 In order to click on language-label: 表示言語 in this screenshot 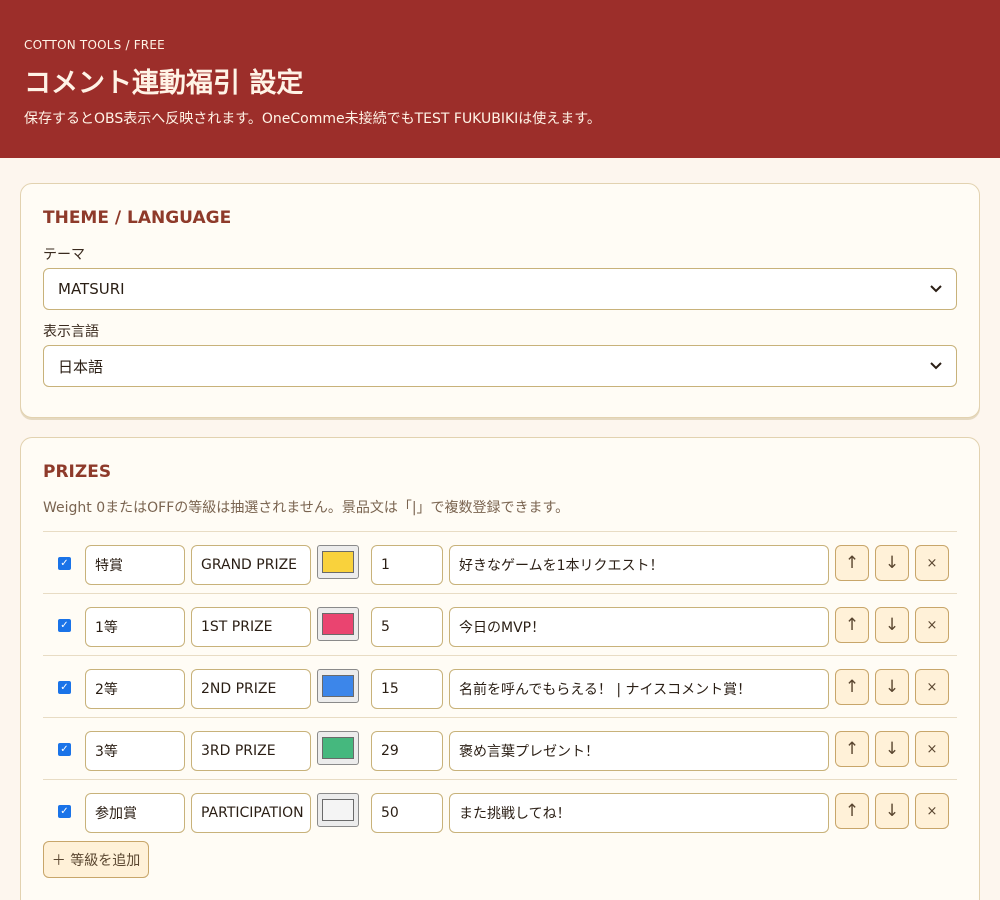, I will do `click(71, 332)`.